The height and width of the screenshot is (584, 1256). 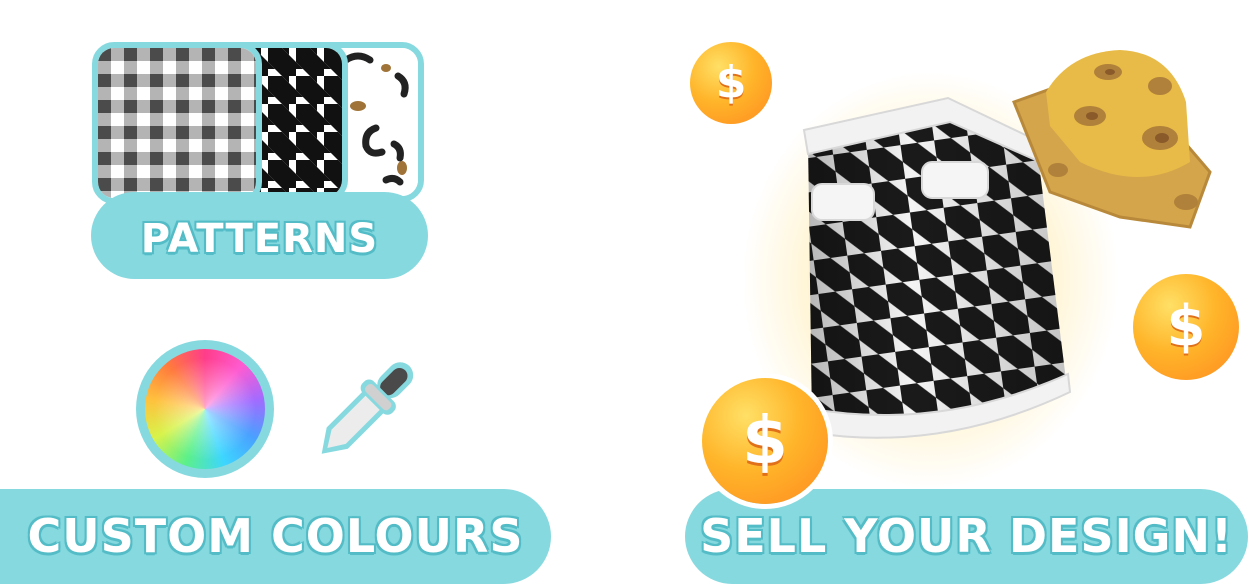 I want to click on color-wheel-icon, so click(x=205, y=409).